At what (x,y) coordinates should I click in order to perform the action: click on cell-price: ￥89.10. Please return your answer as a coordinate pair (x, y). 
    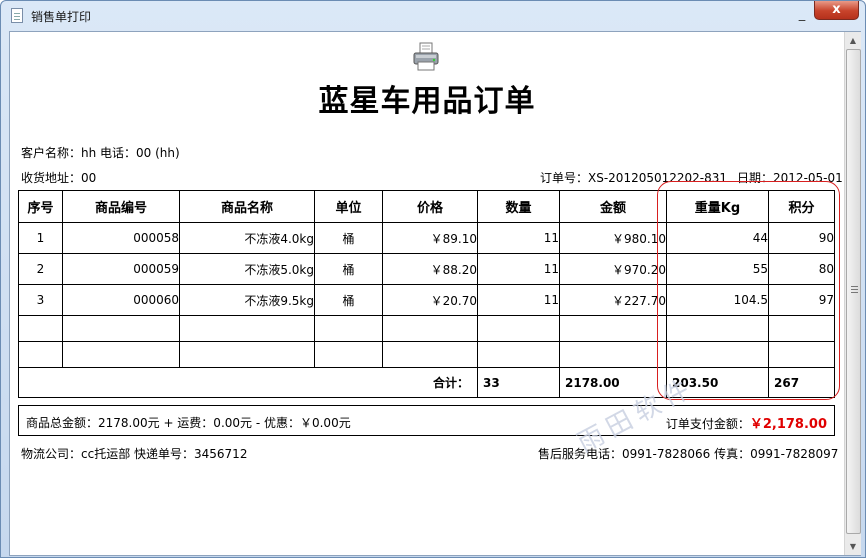
    Looking at the image, I should click on (430, 238).